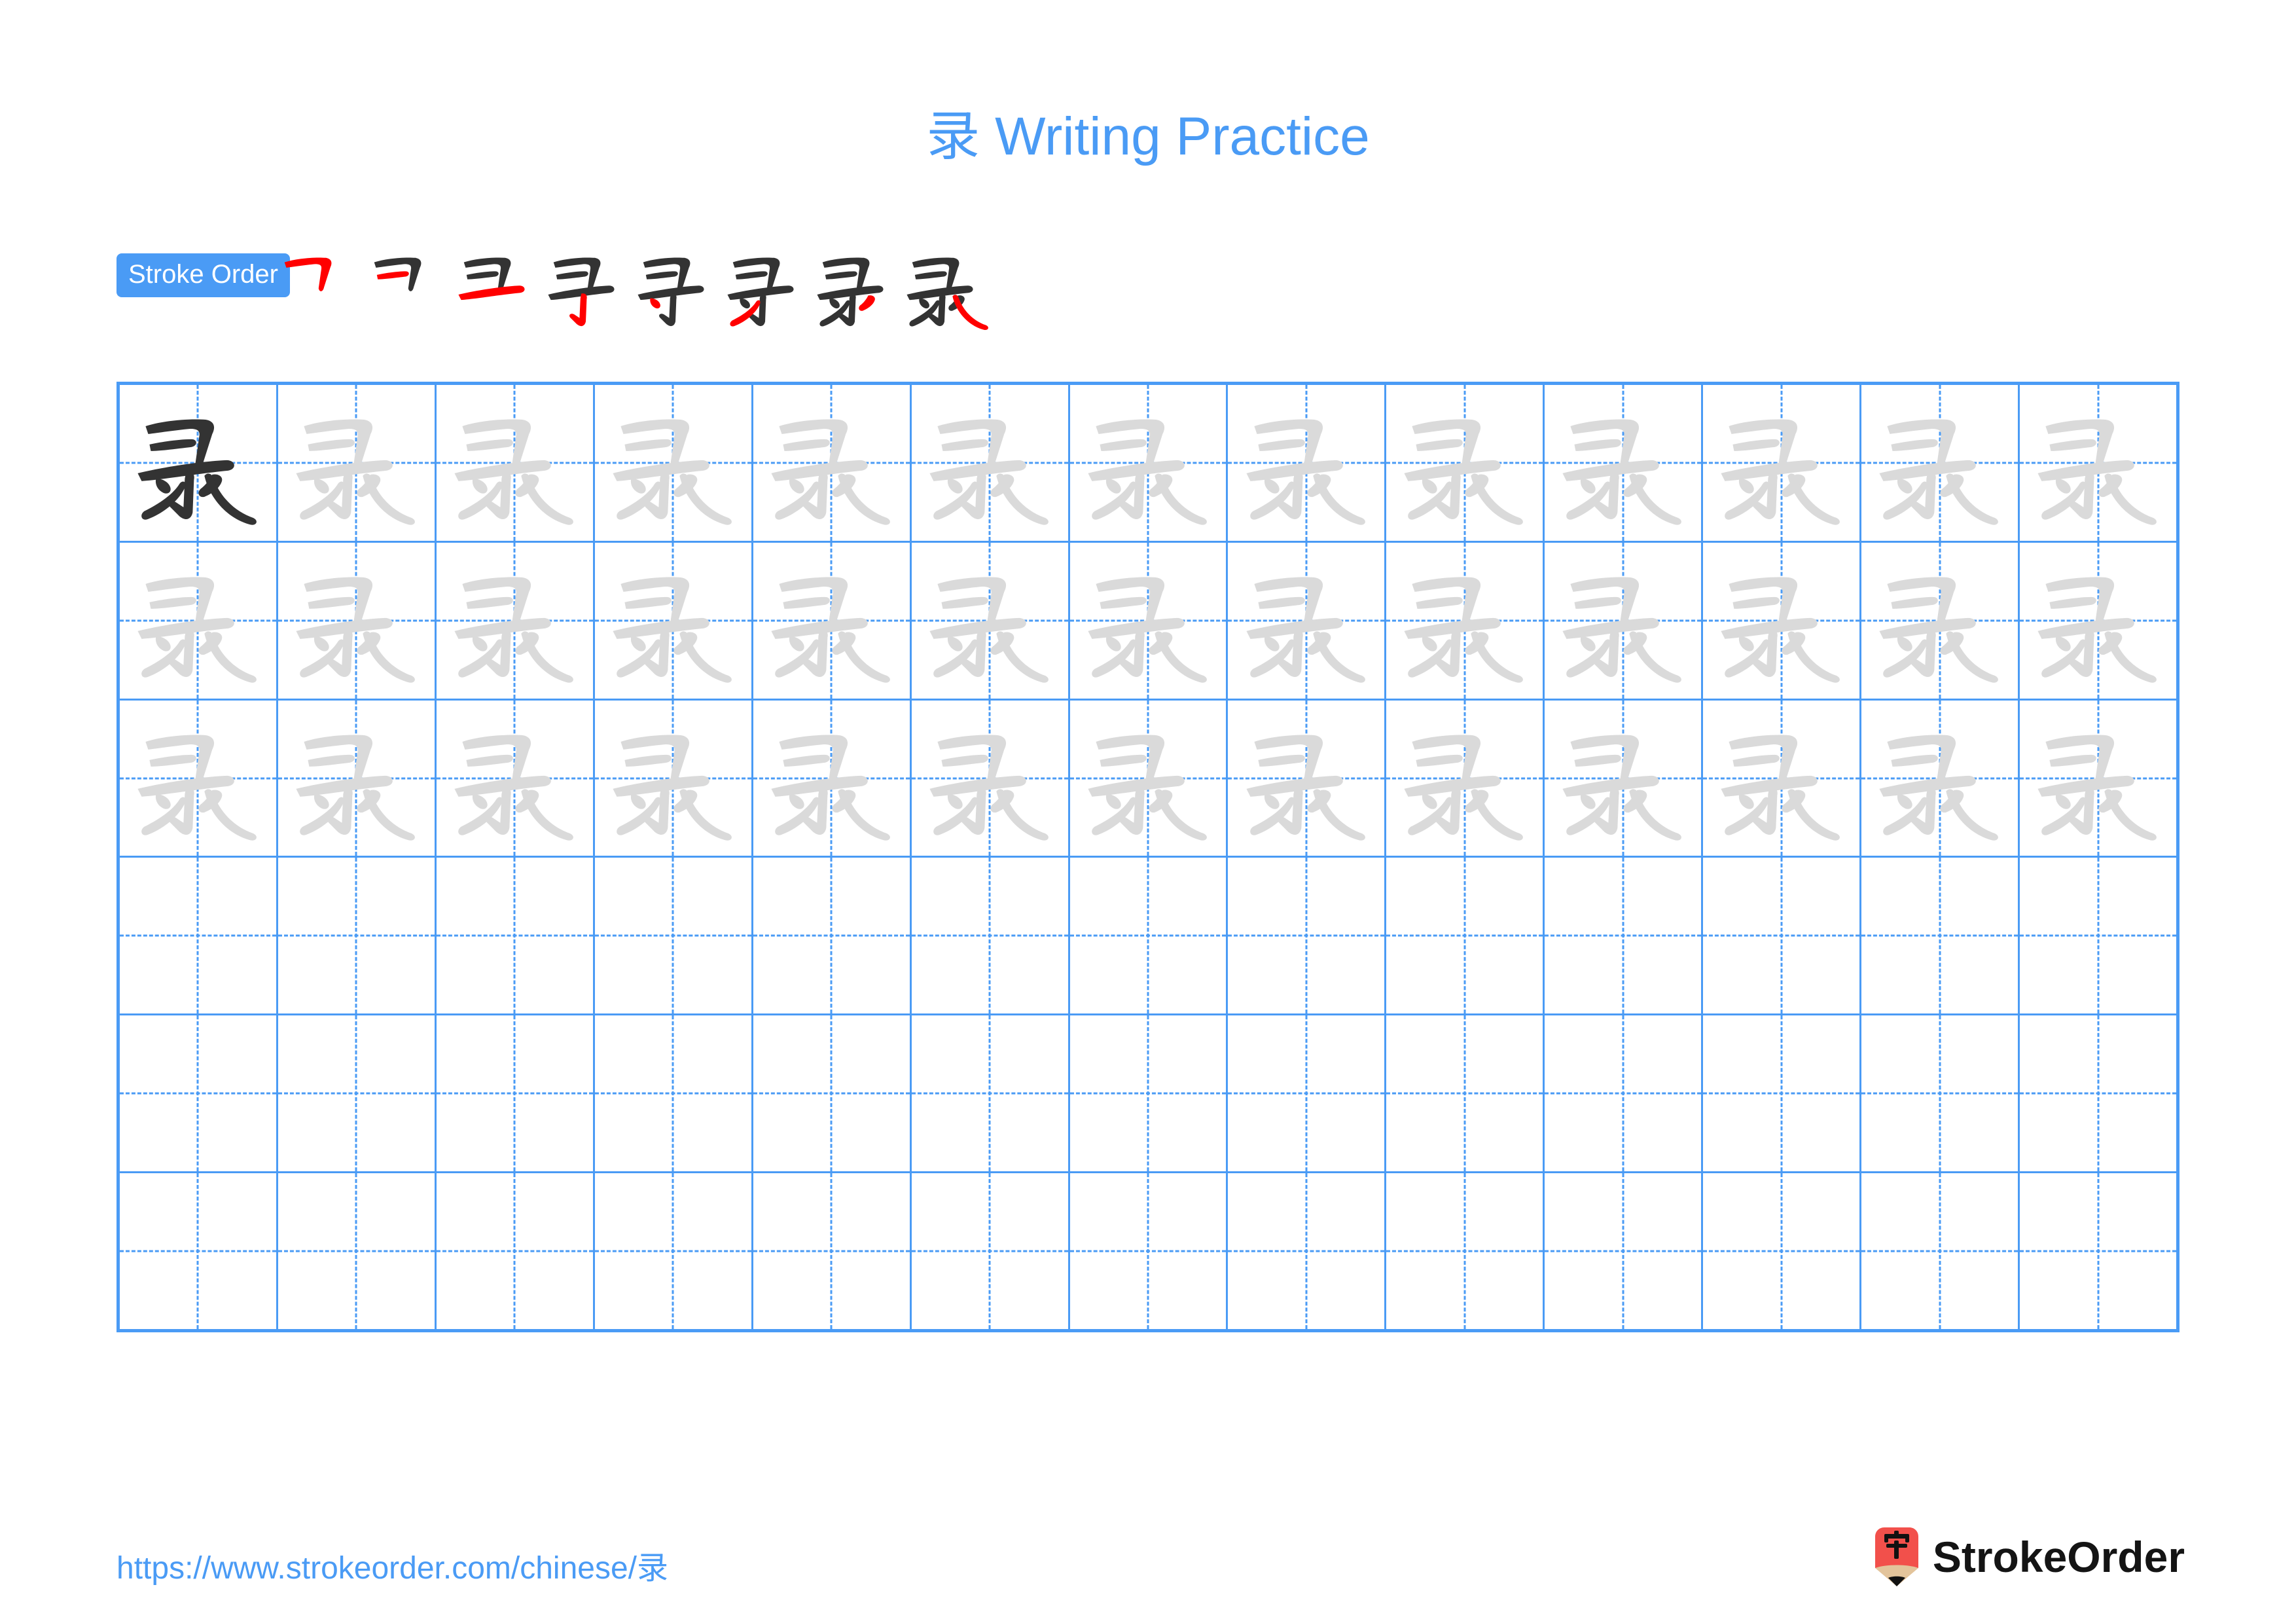 The image size is (2296, 1623). I want to click on stroke-step-7-icon, so click(850, 292).